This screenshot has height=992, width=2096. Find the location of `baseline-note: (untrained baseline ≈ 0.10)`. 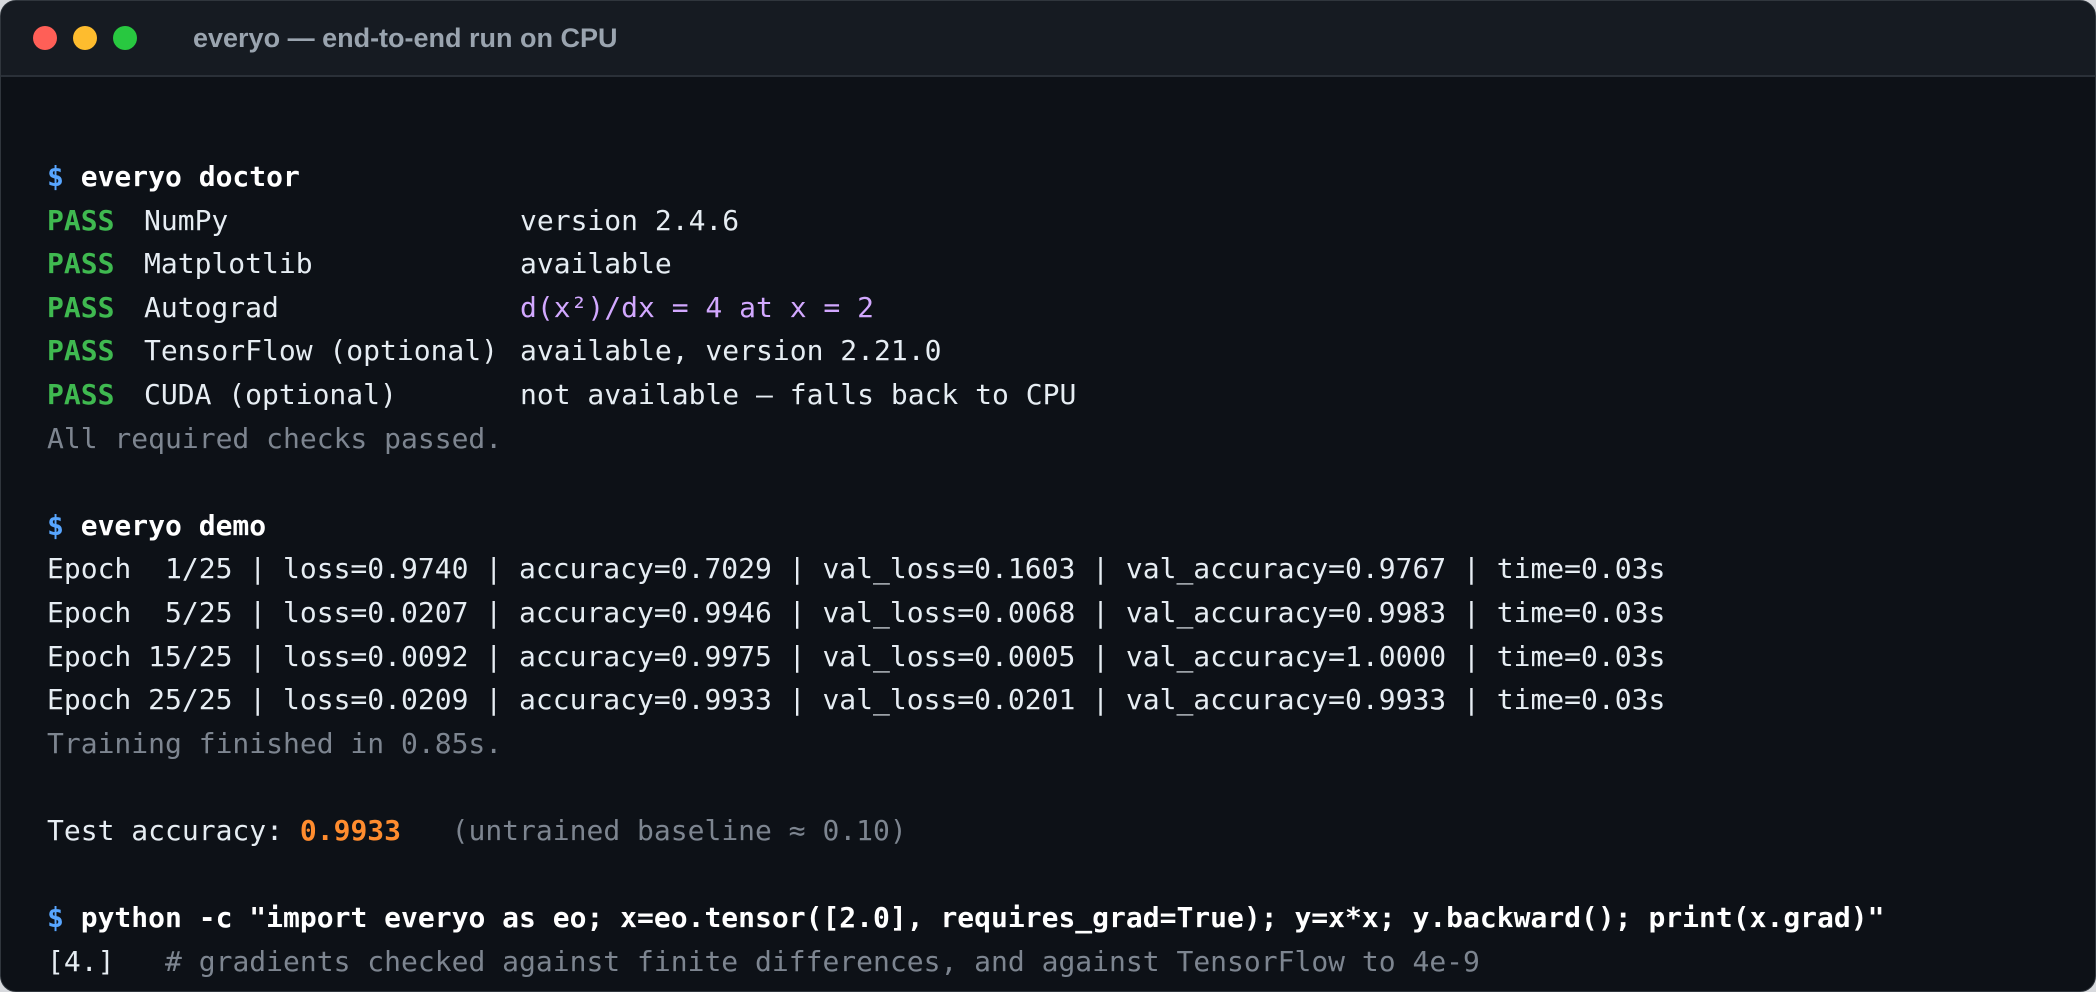

baseline-note: (untrained baseline ≈ 0.10) is located at coordinates (654, 830).